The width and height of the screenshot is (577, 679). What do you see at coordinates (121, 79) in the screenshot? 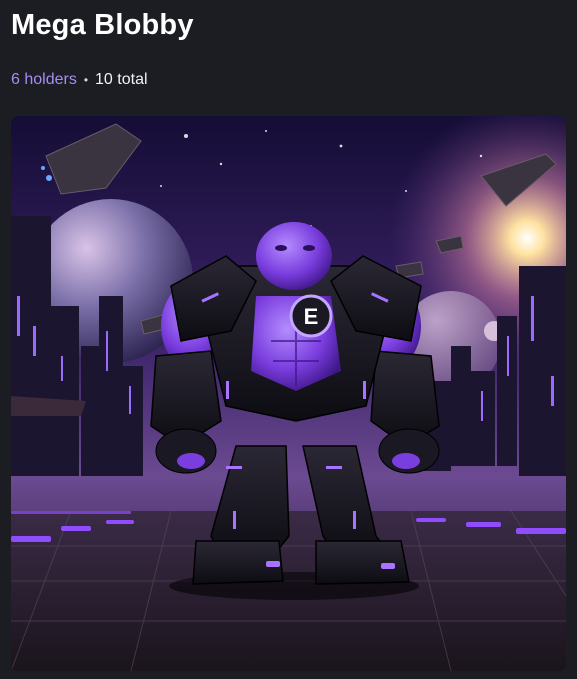
I see `total-count: 10 total` at bounding box center [121, 79].